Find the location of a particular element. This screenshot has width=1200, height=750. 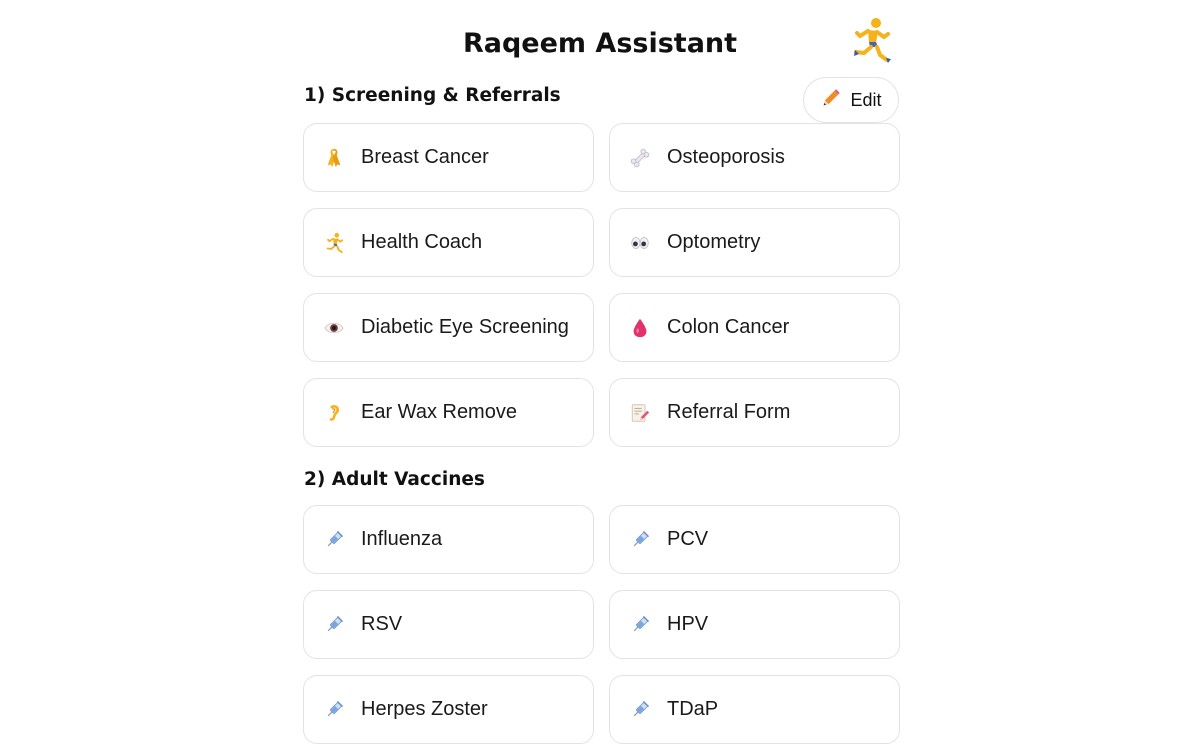

card-herpes-zoster: Herpes Zoster is located at coordinates (448, 709).